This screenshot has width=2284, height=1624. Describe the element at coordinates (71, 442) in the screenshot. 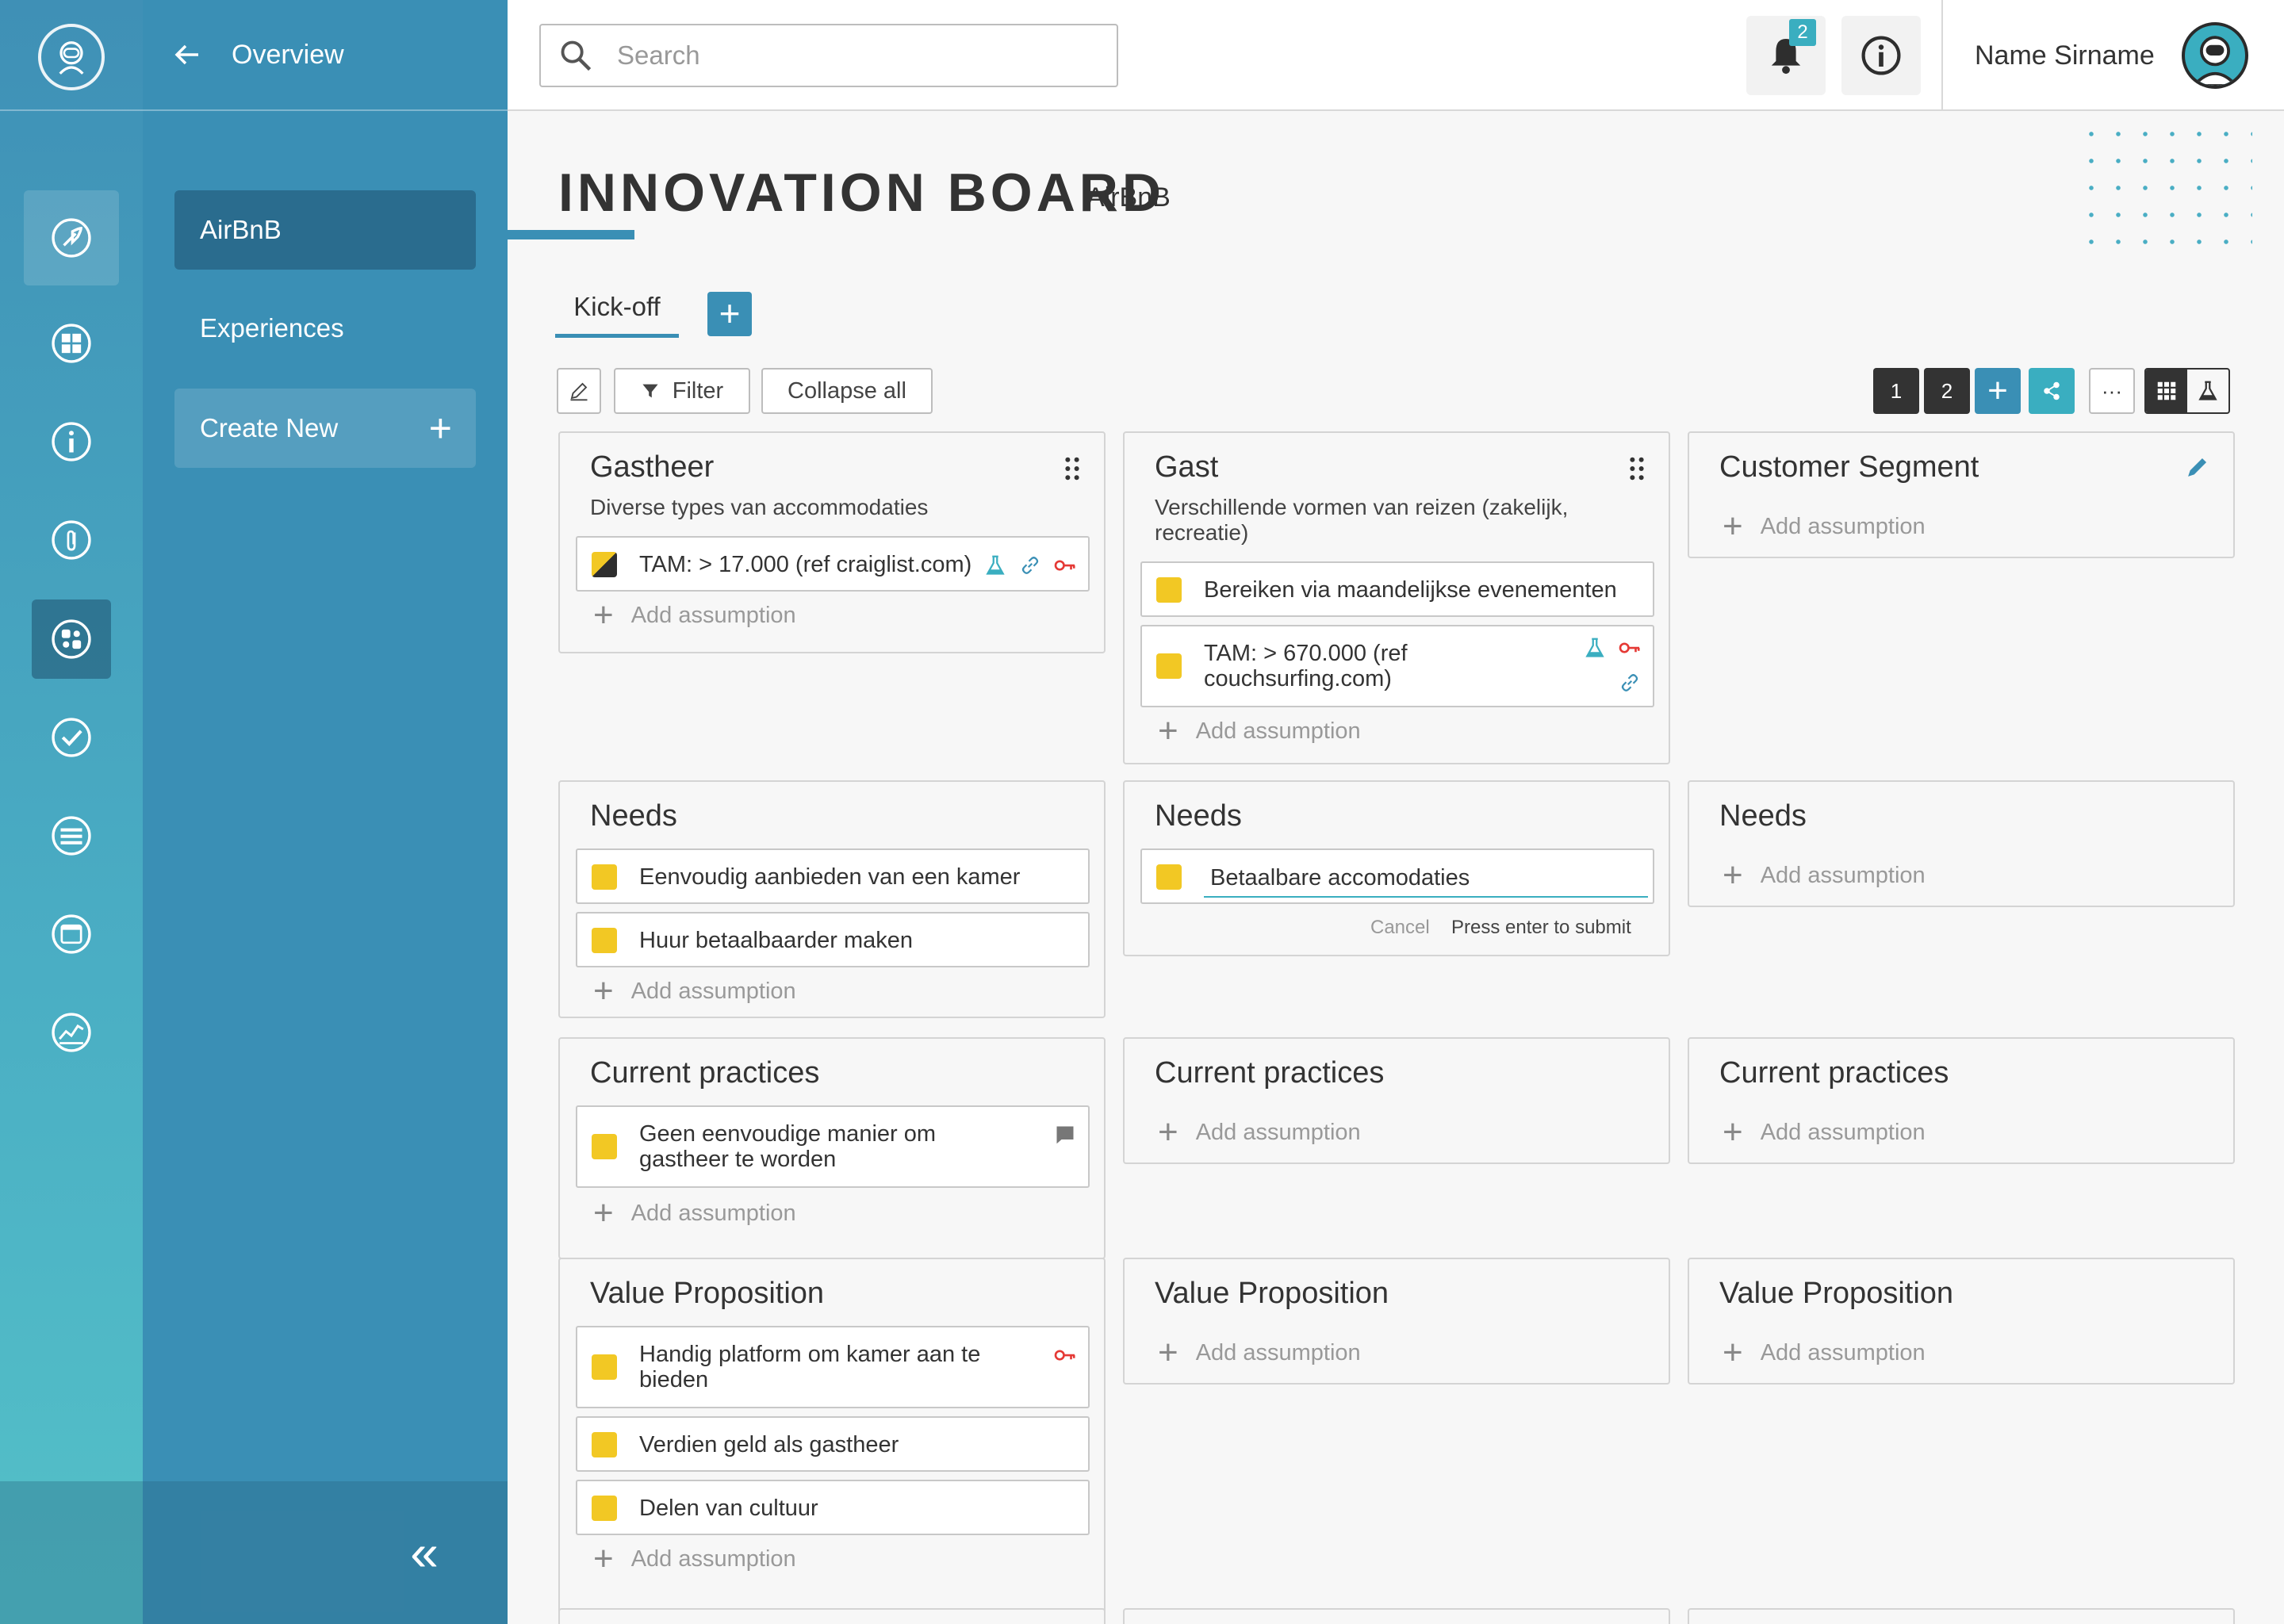

I see `info-icon` at that location.